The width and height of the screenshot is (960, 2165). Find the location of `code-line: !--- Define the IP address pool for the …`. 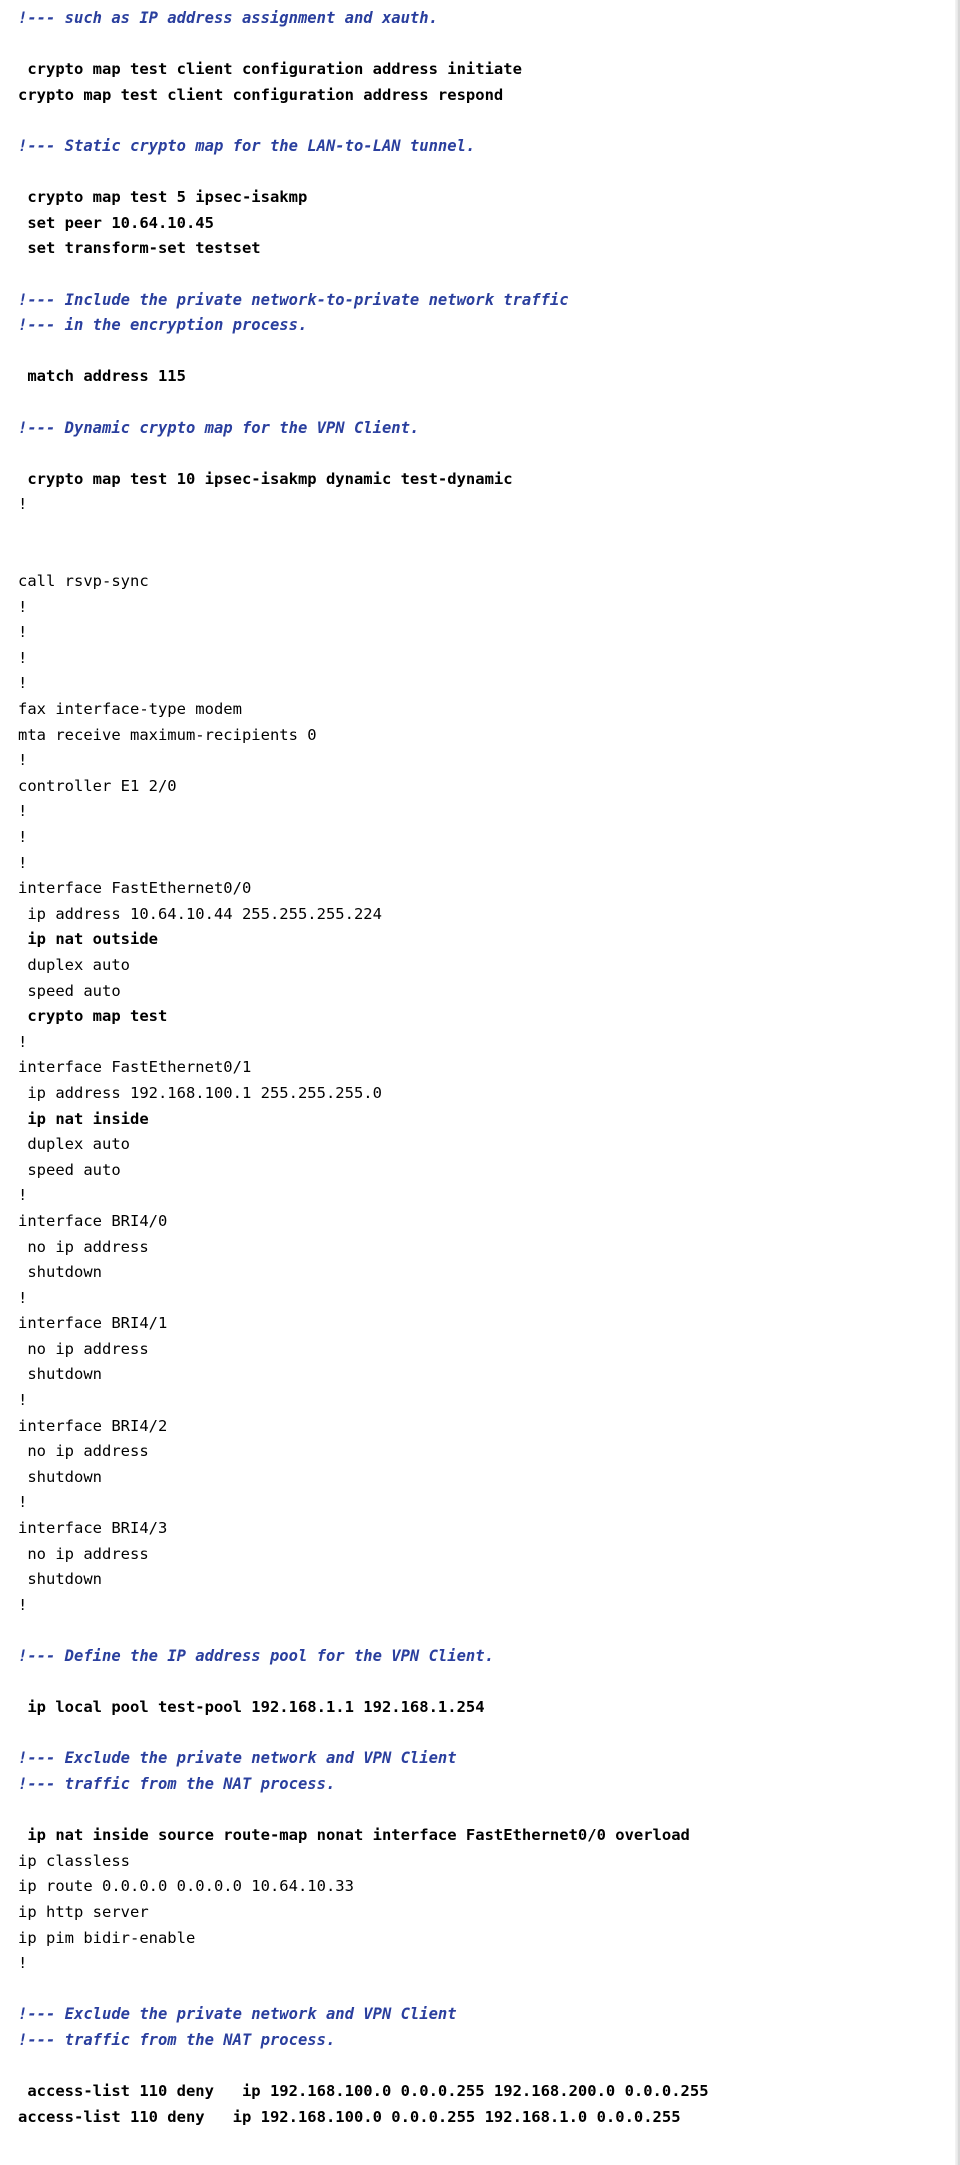

code-line: !--- Define the IP address pool for the … is located at coordinates (256, 1656).